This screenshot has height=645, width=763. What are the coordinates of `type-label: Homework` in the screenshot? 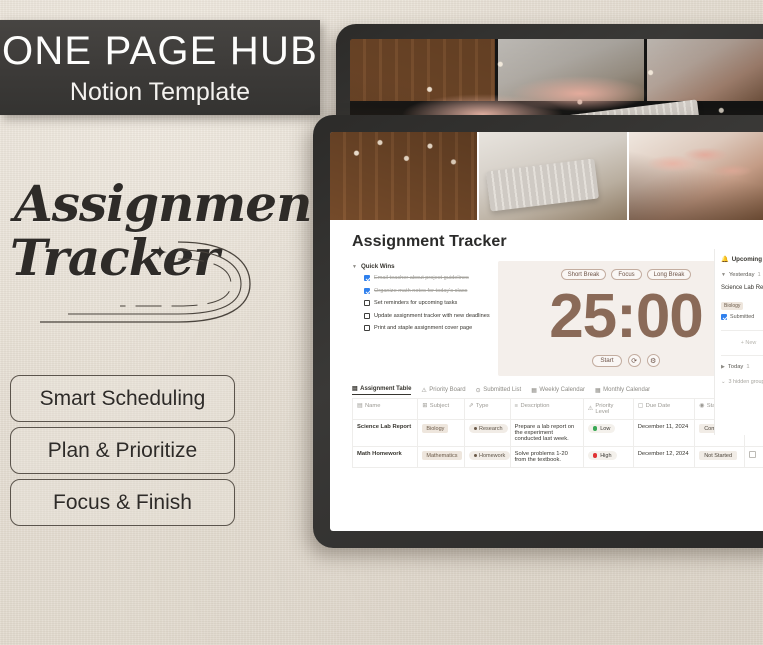 It's located at (492, 455).